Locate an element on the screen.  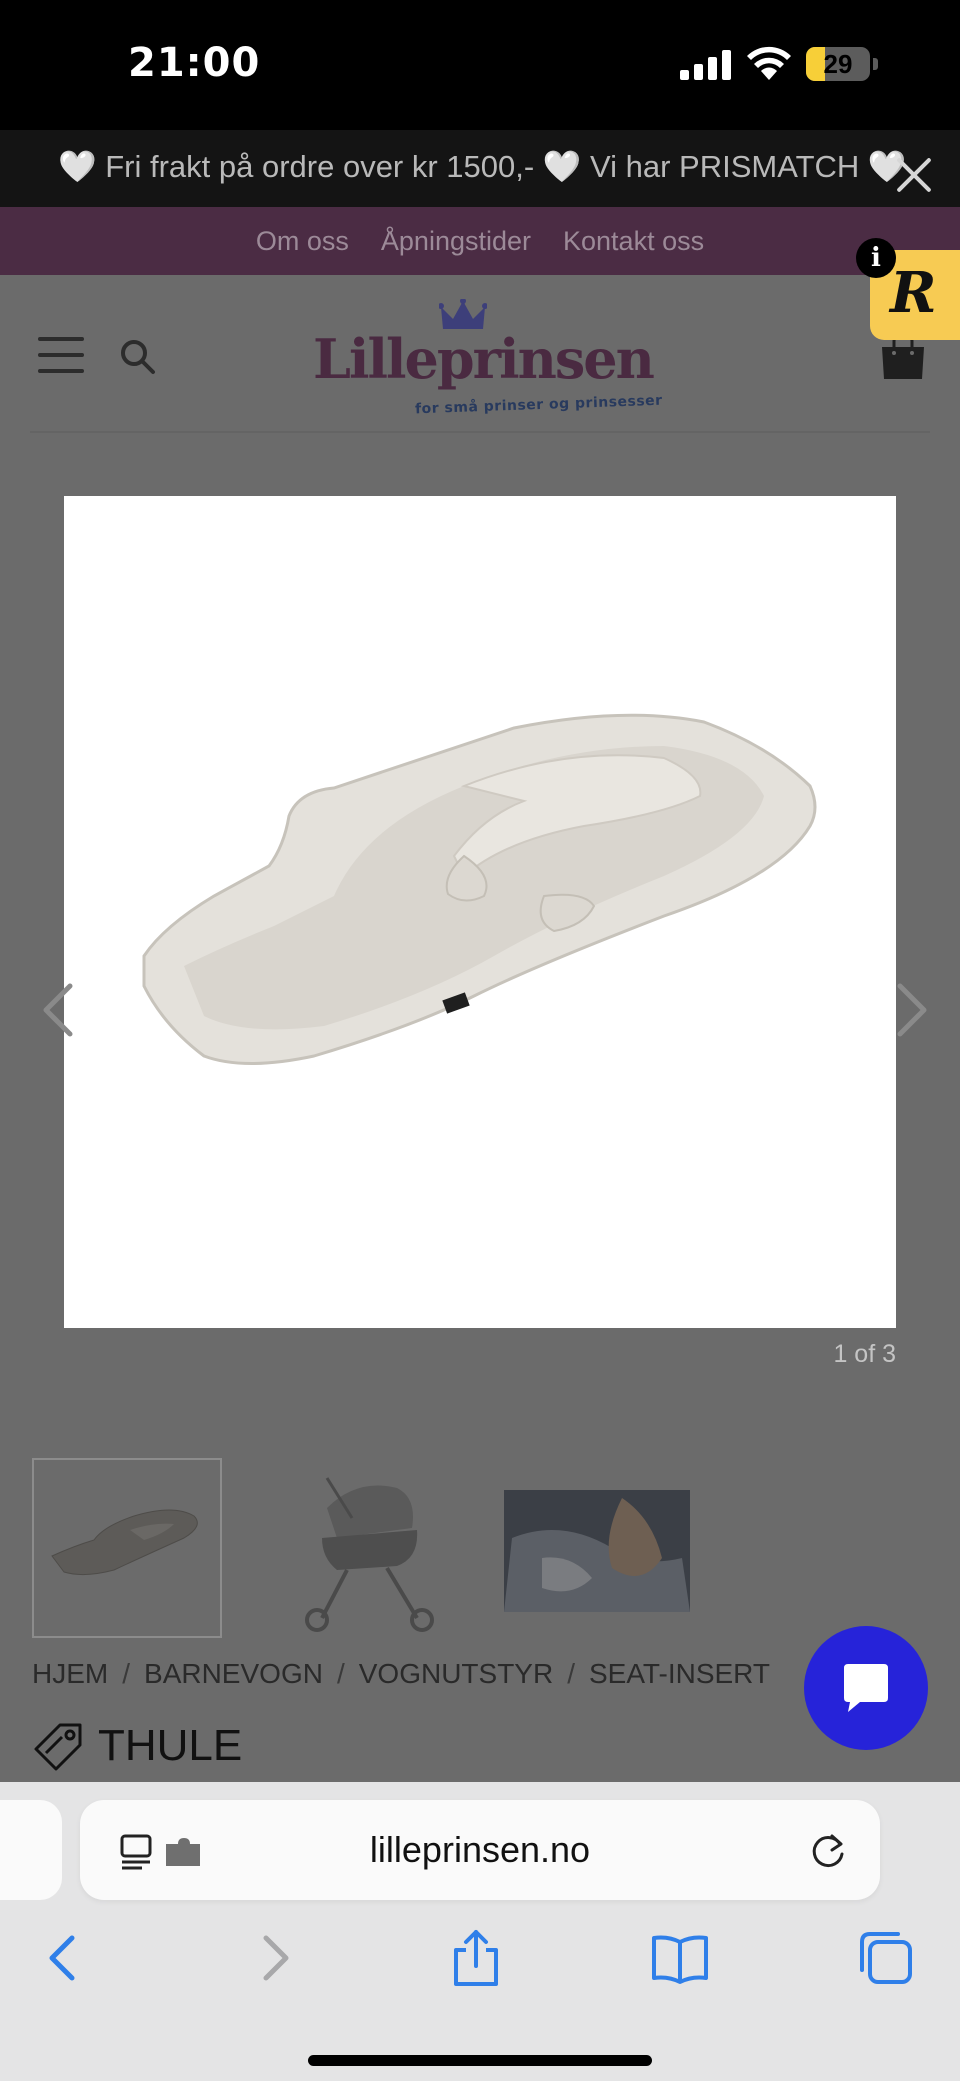
gallery-counter: 1 of 3 is located at coordinates (864, 1354).